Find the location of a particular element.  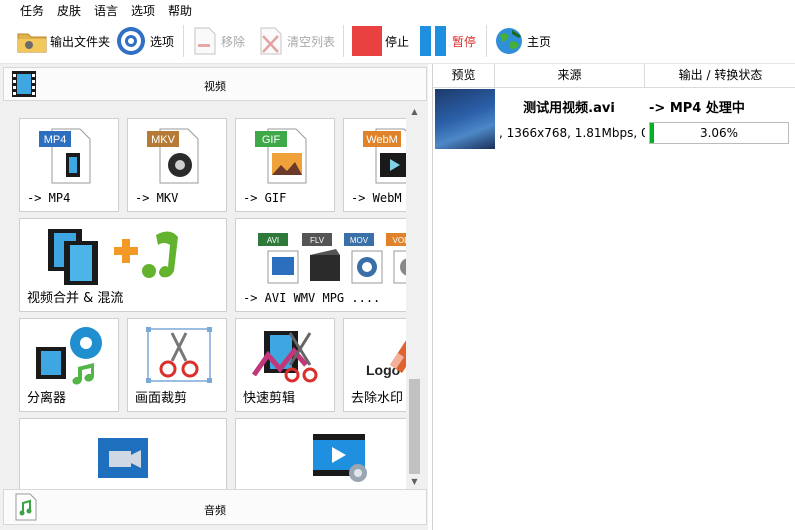

video-player-icon is located at coordinates (340, 458).